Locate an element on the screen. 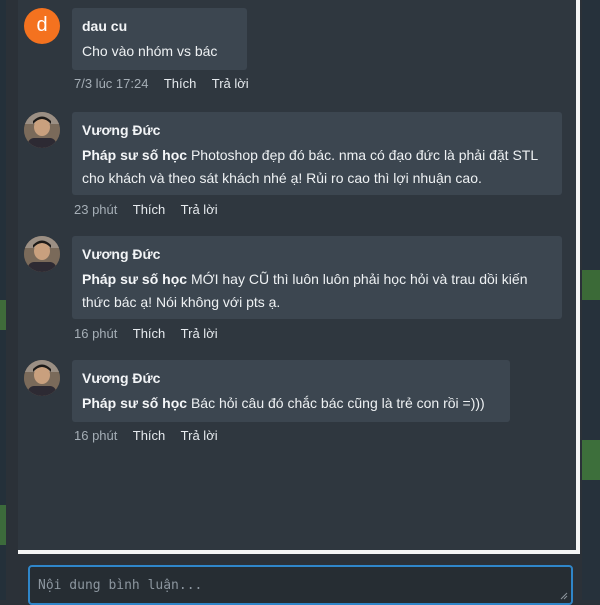  comment-body: Cho vào nhóm vs bác is located at coordinates (150, 51).